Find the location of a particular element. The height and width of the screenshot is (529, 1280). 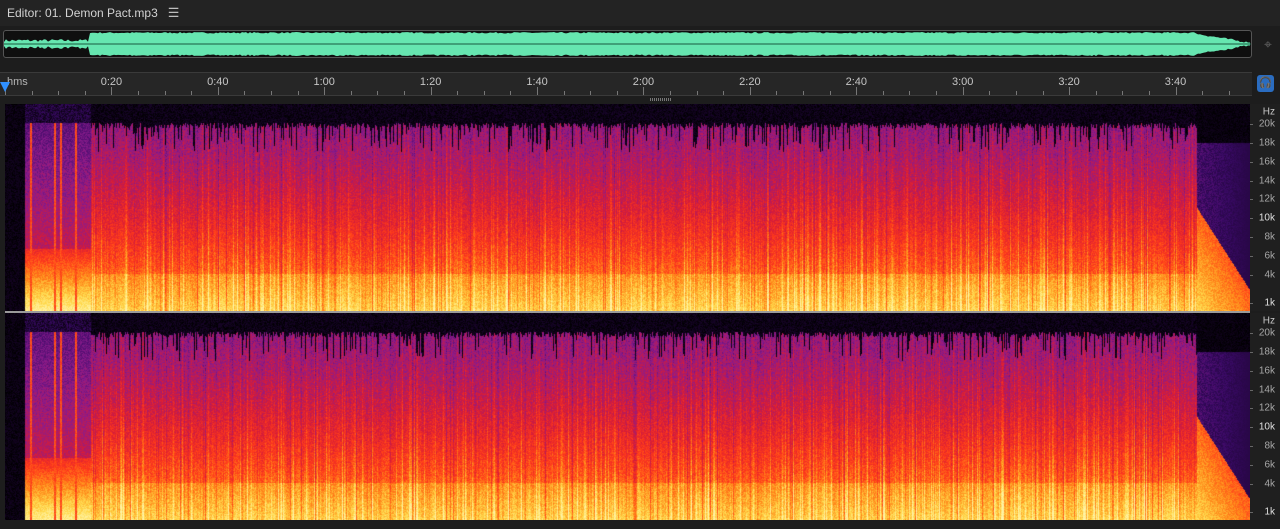

frequency-label: 8k is located at coordinates (1269, 446).